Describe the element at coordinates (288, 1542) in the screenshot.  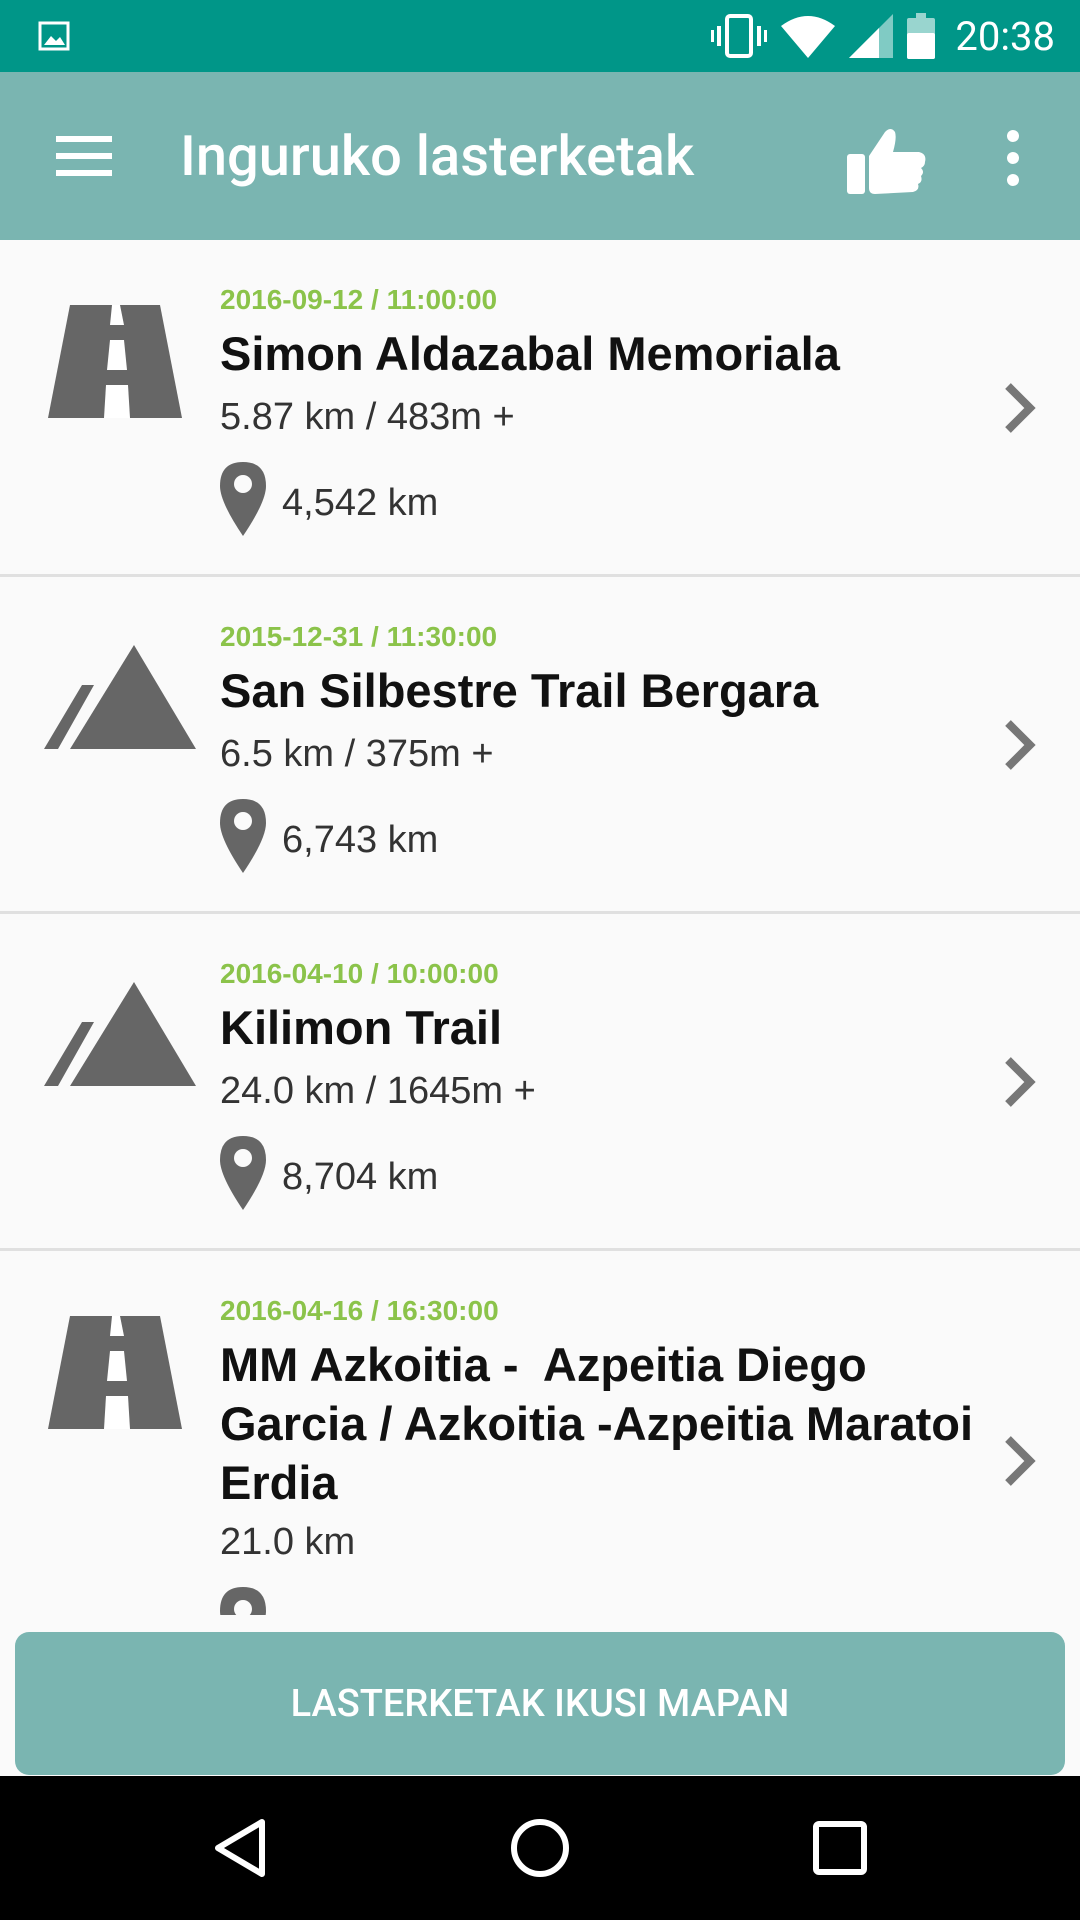
I see `race-distance: 21.0 km` at that location.